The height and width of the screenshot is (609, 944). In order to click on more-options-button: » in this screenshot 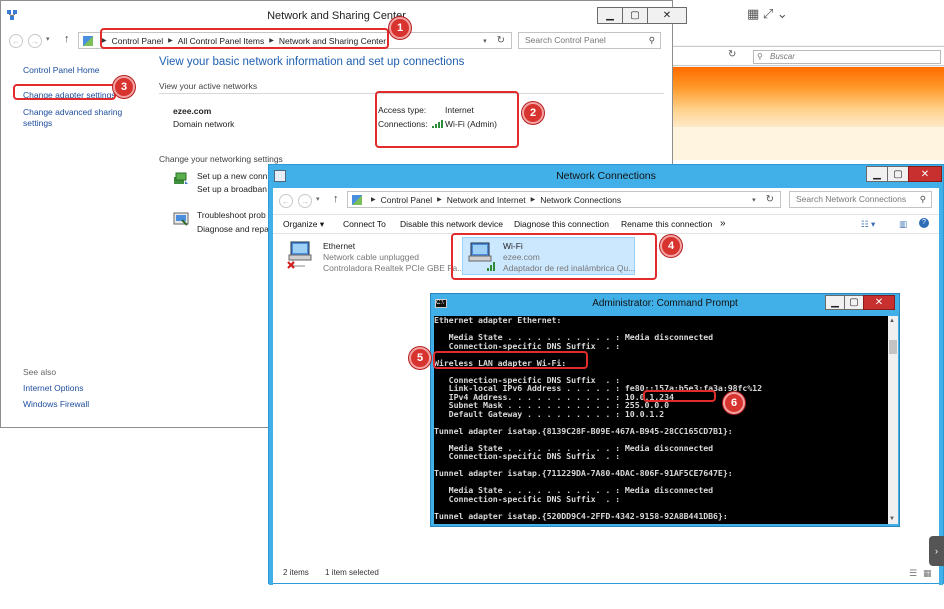, I will do `click(723, 223)`.